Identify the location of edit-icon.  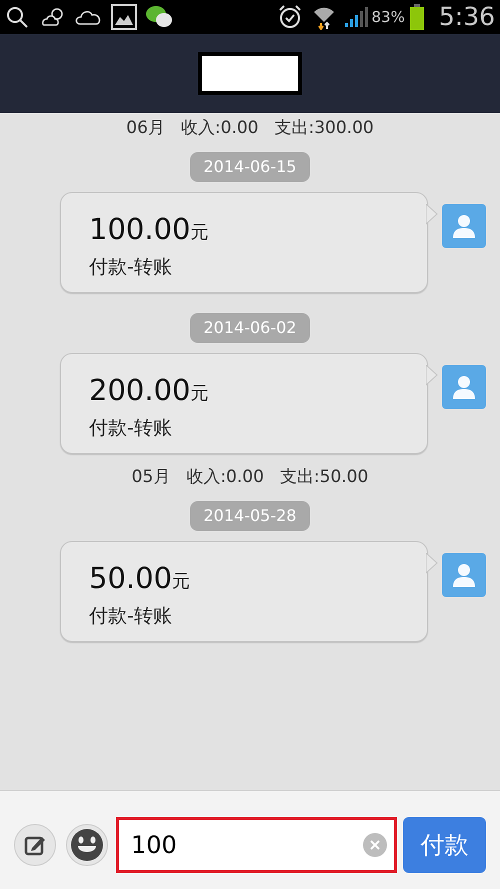
(35, 845).